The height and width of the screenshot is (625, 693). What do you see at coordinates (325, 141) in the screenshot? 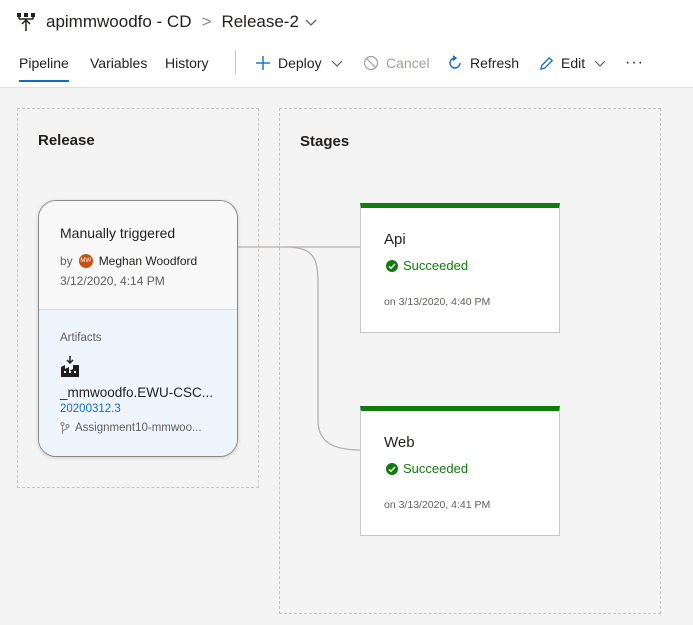
I see `stages-panel-title: Stages` at bounding box center [325, 141].